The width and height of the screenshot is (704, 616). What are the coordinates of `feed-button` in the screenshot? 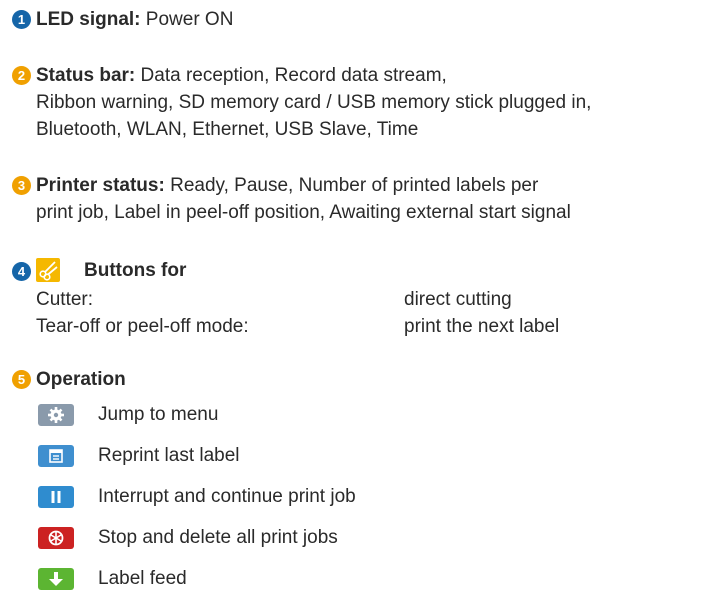 It's located at (56, 579).